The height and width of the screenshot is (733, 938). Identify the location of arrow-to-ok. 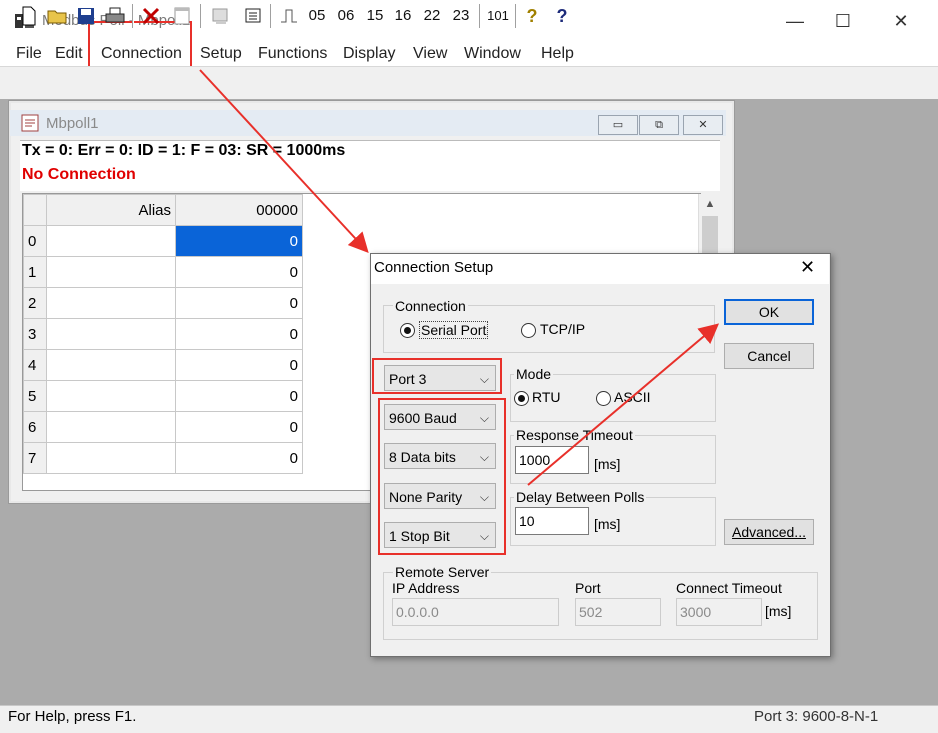
(623, 404).